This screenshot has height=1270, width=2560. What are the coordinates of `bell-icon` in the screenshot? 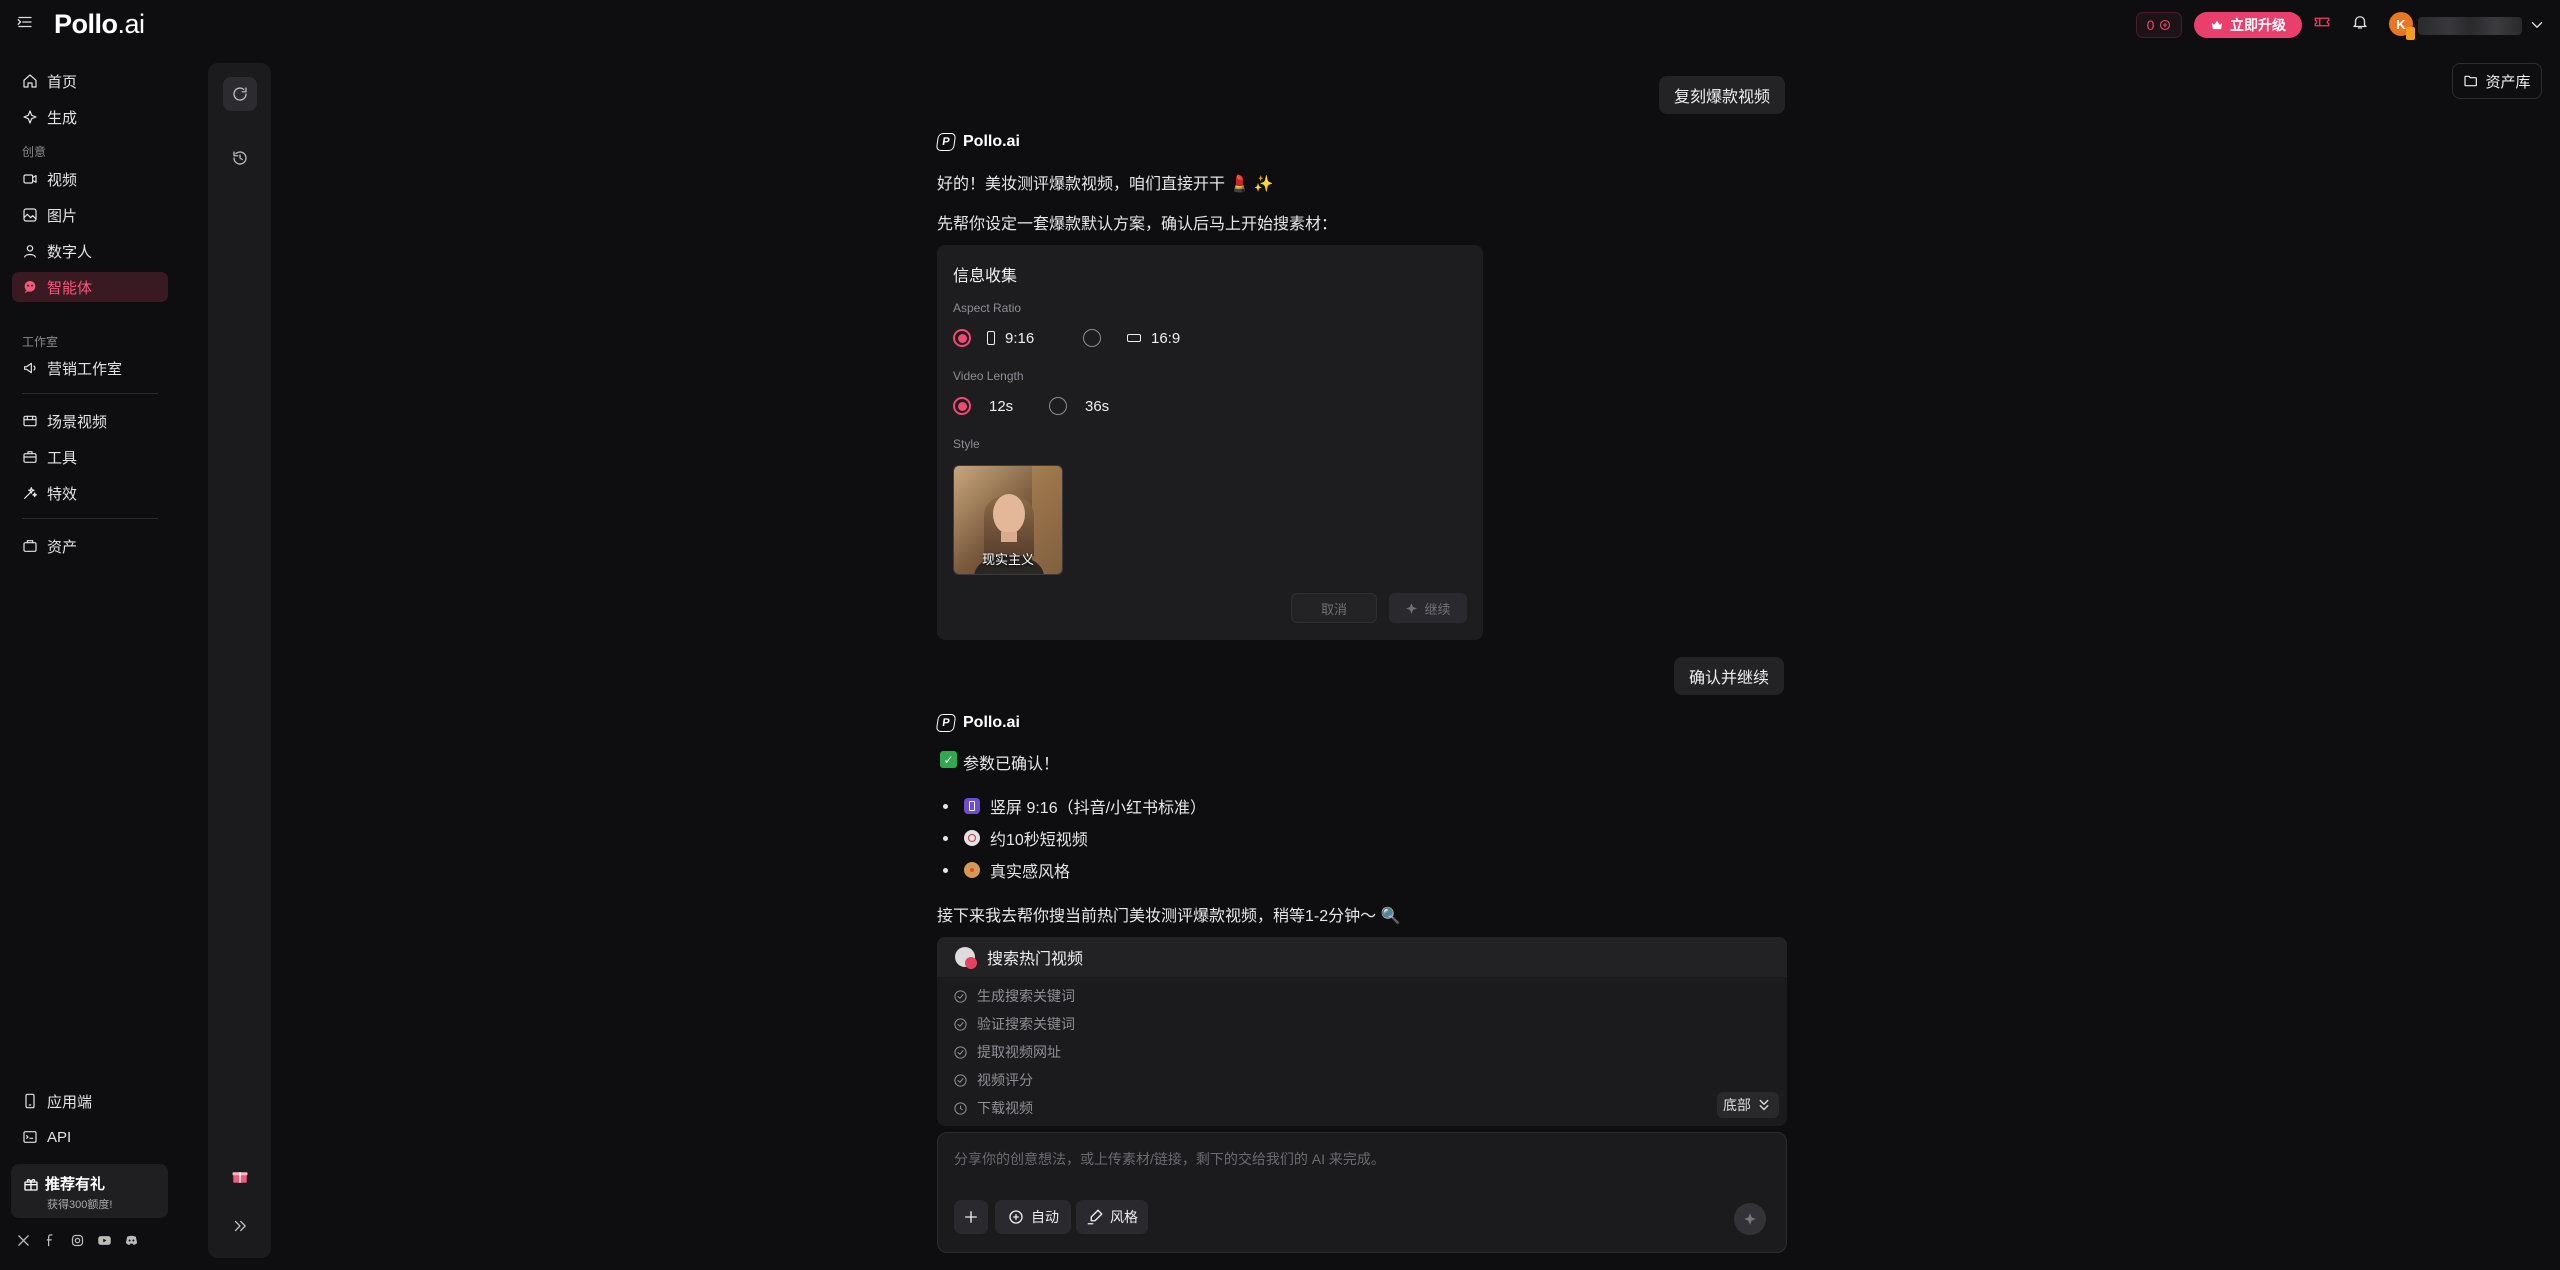 It's located at (2363, 25).